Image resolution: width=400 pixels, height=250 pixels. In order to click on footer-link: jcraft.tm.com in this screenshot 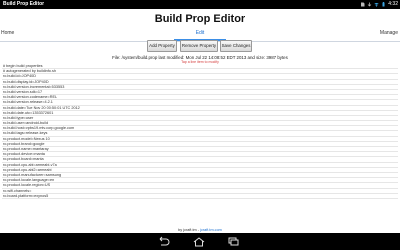, I will do `click(211, 230)`.